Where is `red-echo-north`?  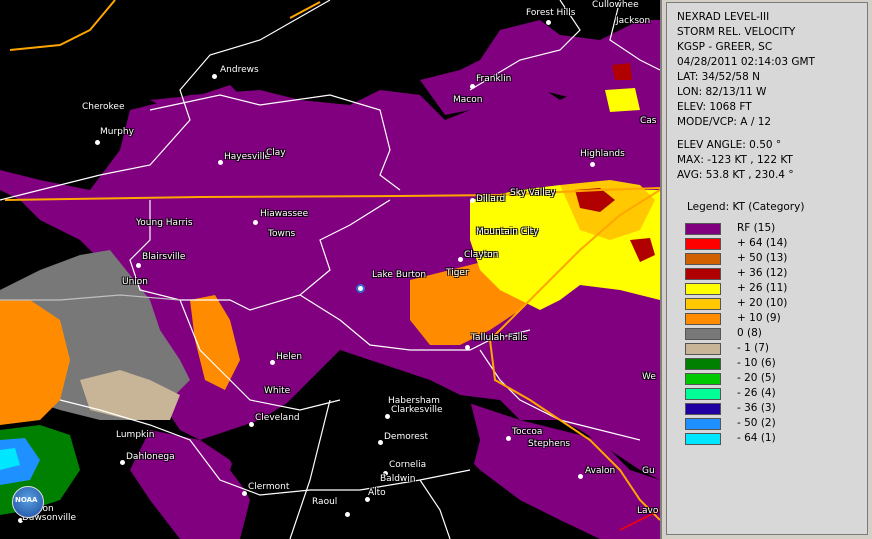
red-echo-north is located at coordinates (622, 71).